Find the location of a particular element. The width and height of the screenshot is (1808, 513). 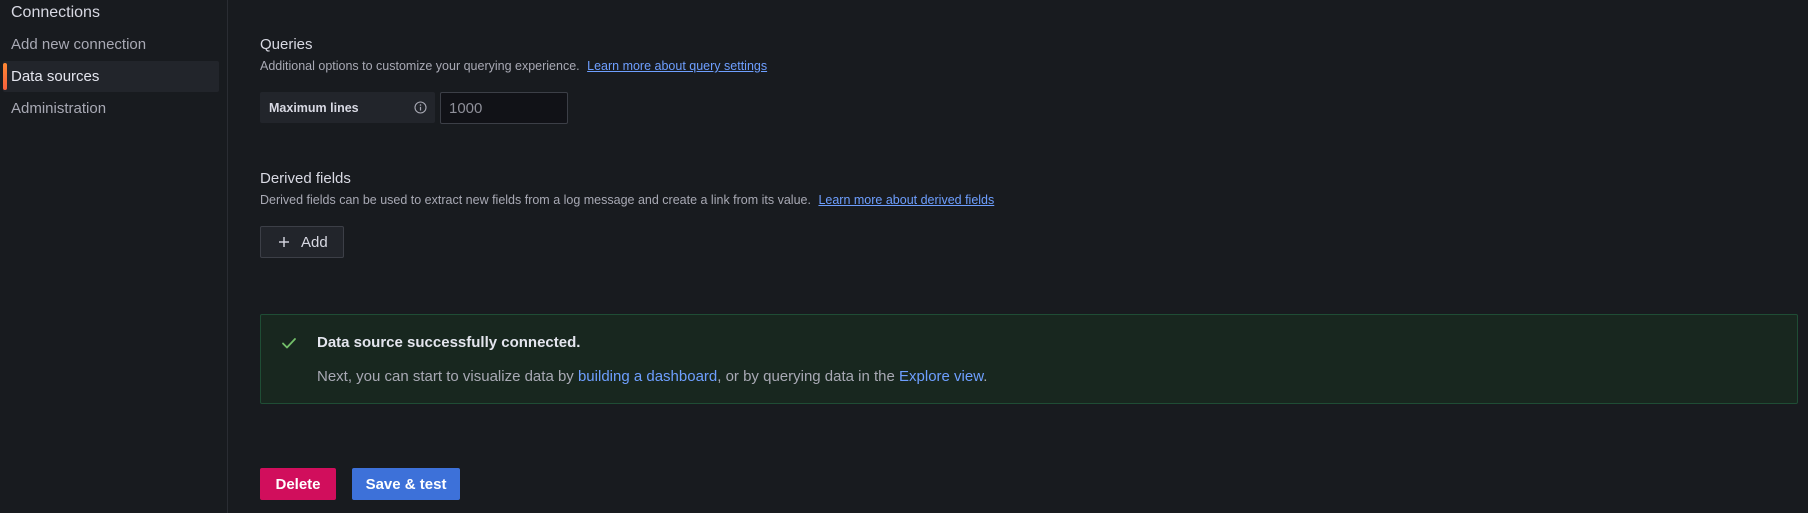

building-dashboard-link: building a dashboard is located at coordinates (647, 376).